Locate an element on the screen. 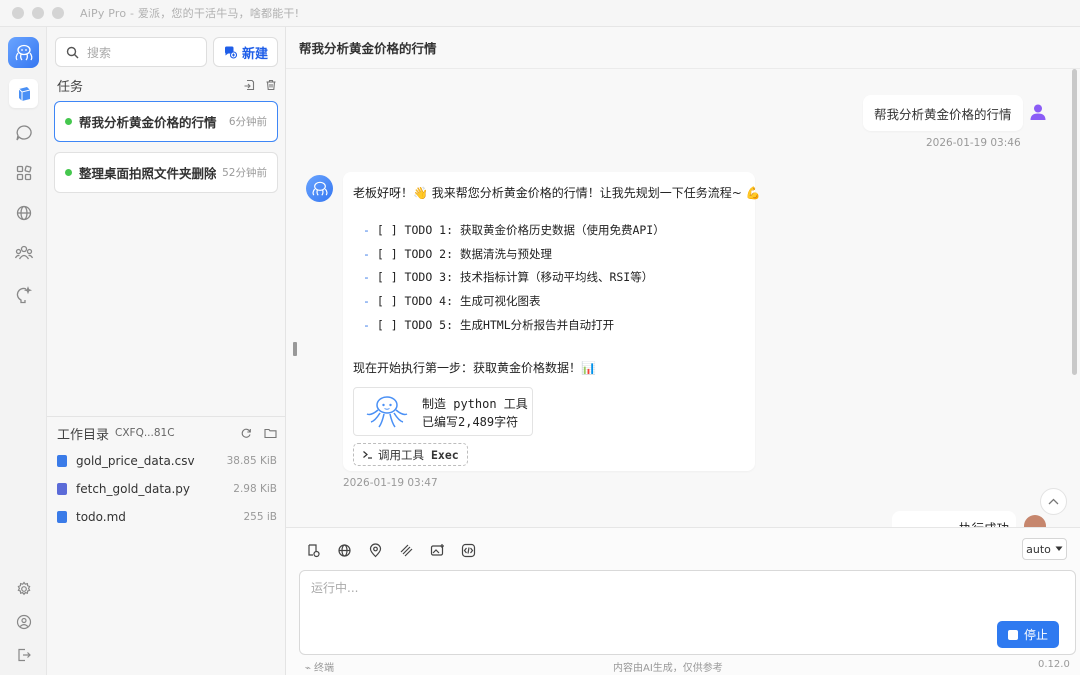 This screenshot has width=1080, height=675. icon-rail is located at coordinates (23, 351).